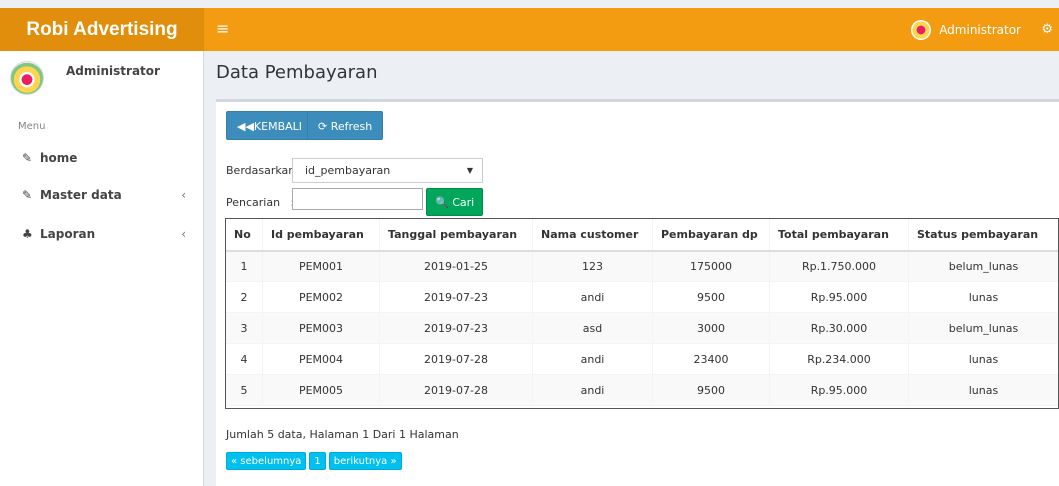  Describe the element at coordinates (592, 328) in the screenshot. I see `table-cell: asd` at that location.